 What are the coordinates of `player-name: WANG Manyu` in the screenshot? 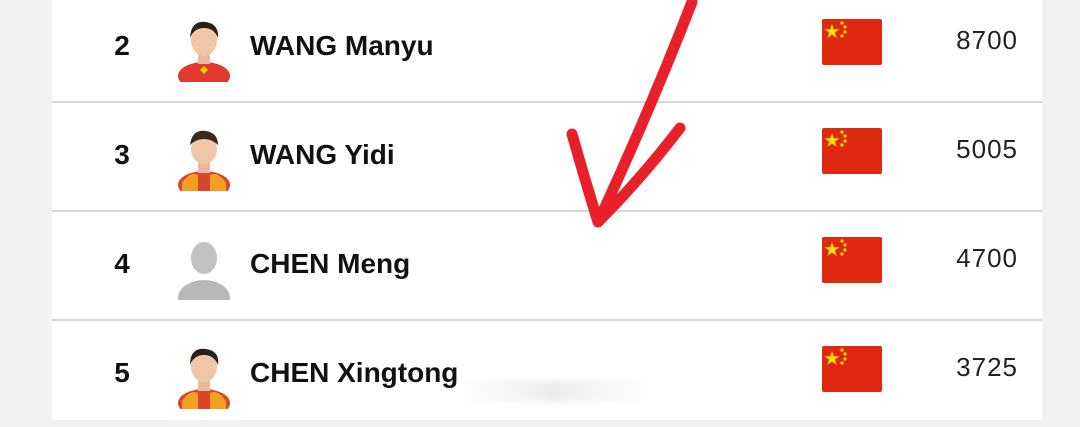 It's located at (342, 50).